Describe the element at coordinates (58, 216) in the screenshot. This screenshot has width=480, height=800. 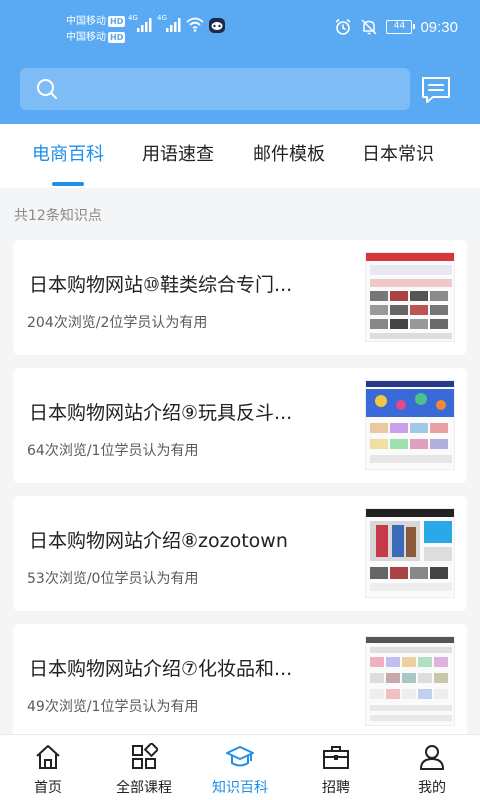
I see `knowledge-count: 共12条知识点` at that location.